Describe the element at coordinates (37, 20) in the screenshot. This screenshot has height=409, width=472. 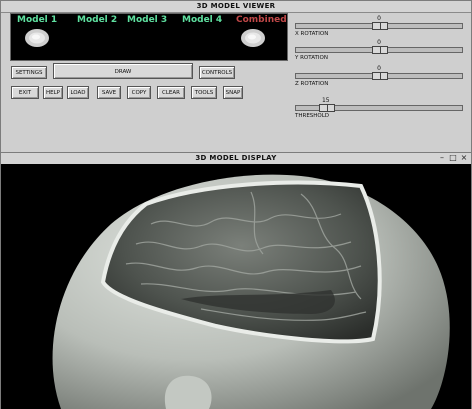
I see `model-1-label: Model 1` at that location.